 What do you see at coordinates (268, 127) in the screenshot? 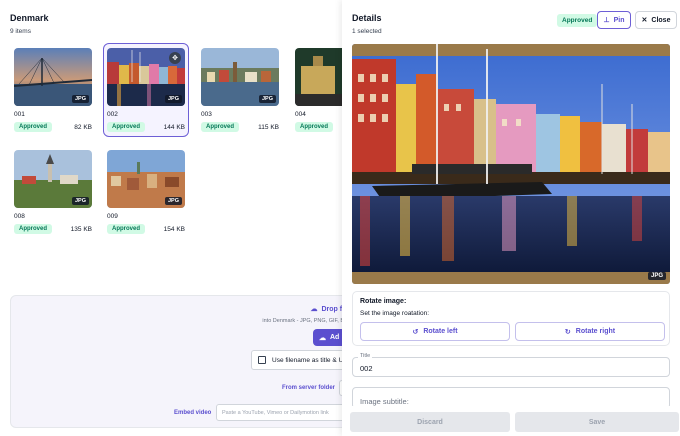
I see `file-size: 115 KB` at bounding box center [268, 127].